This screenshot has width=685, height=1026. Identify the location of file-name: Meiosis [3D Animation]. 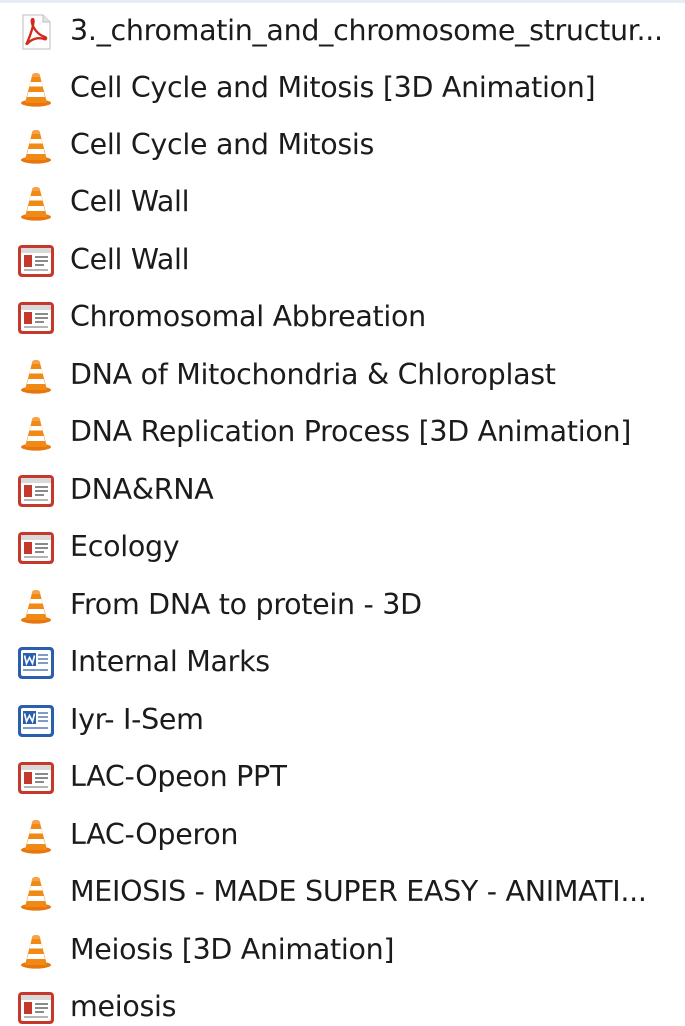
(232, 949).